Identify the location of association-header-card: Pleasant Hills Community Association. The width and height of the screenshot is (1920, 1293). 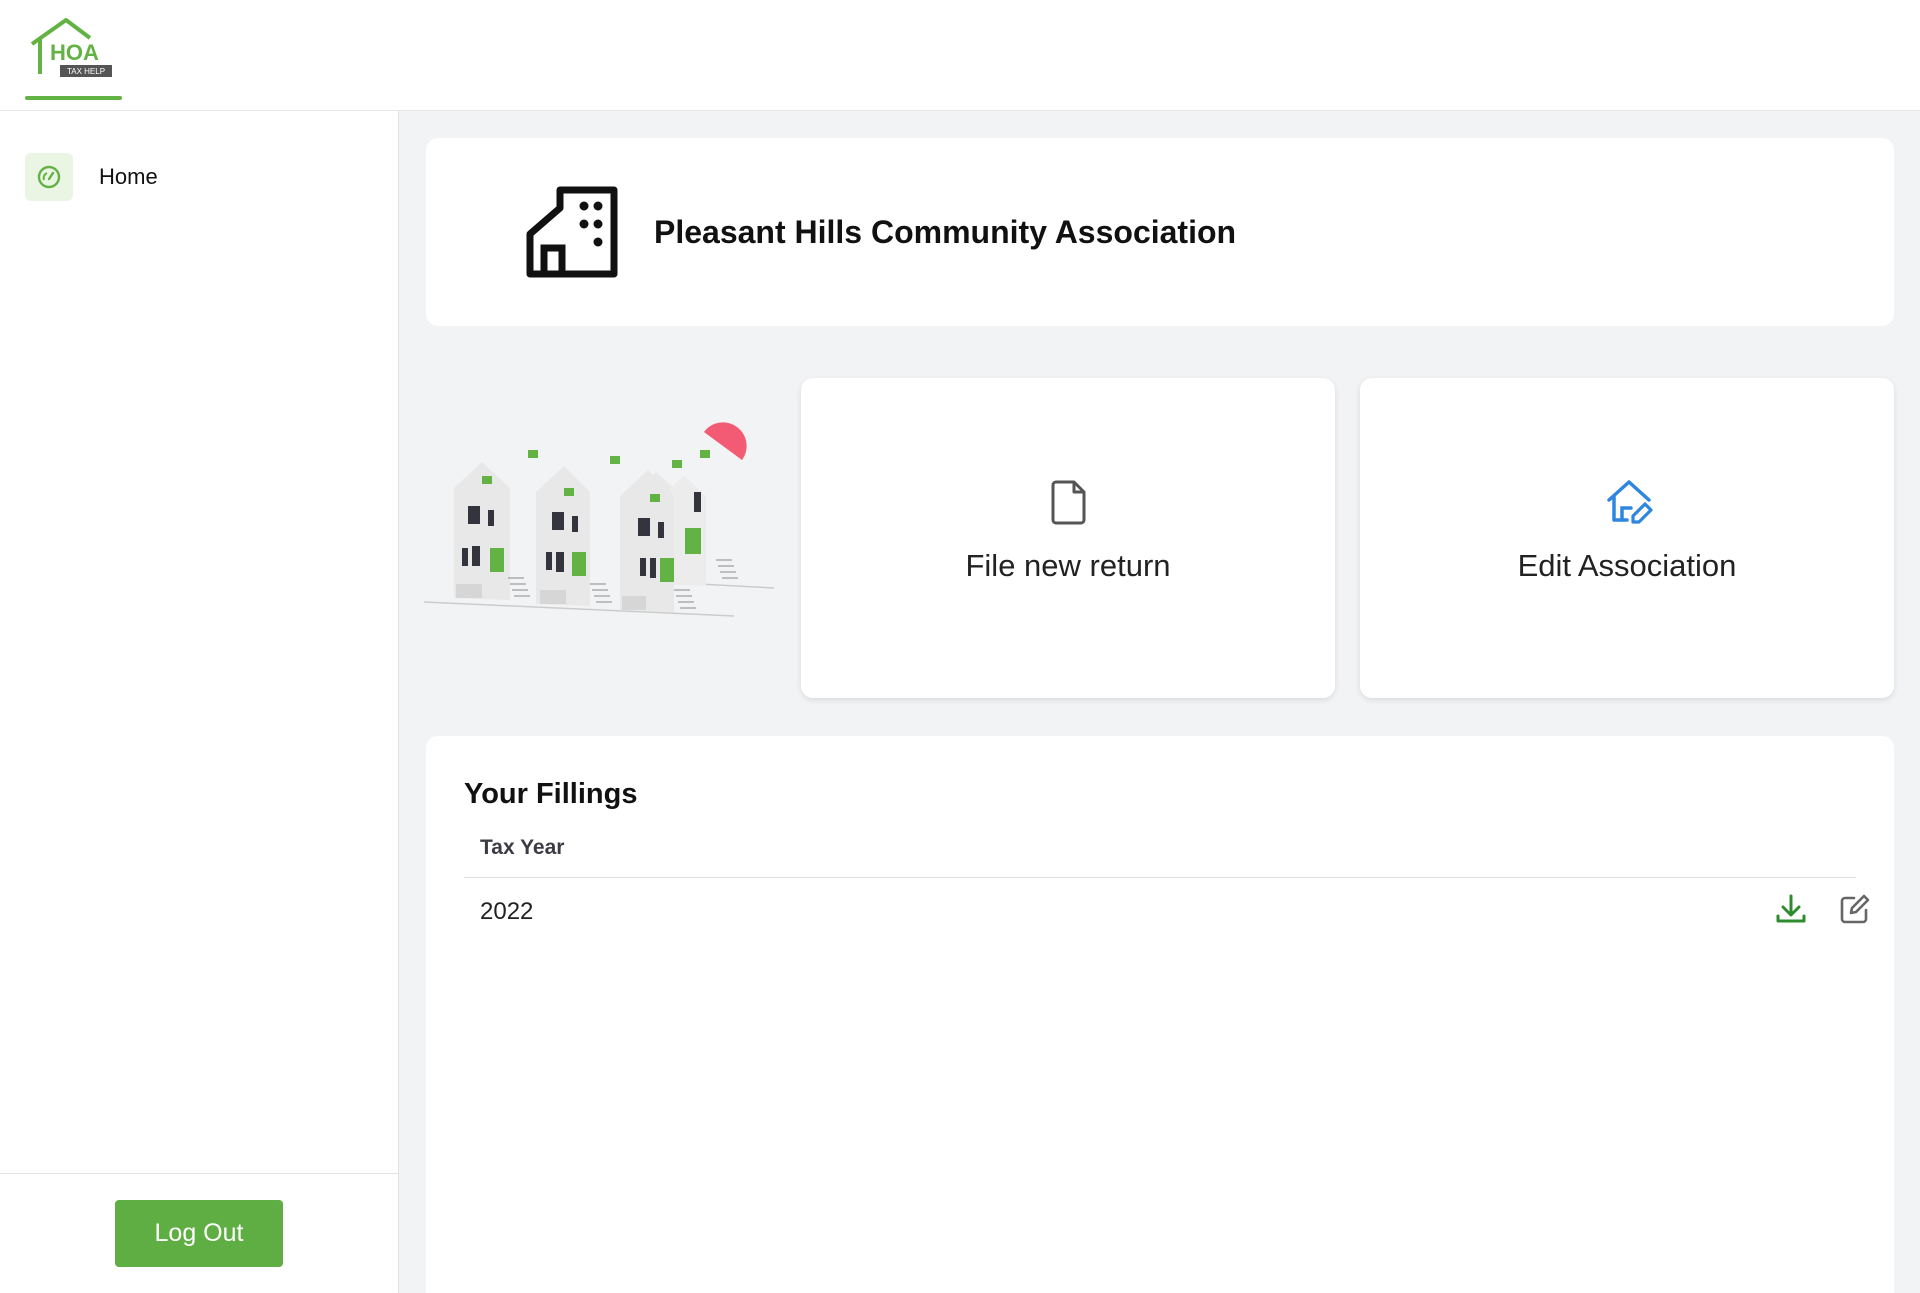
(1160, 232).